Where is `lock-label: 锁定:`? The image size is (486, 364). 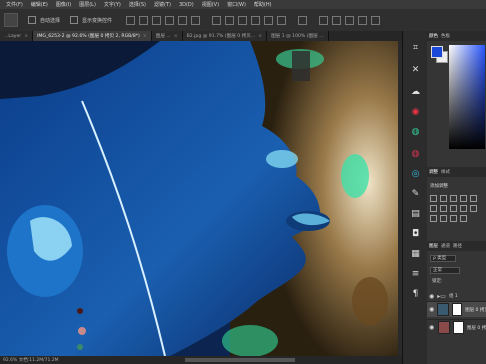
lock-label: 锁定: is located at coordinates (437, 281).